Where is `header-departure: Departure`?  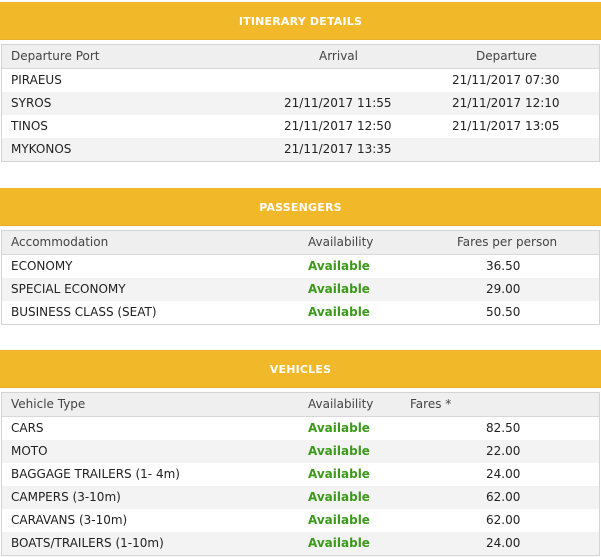
header-departure: Departure is located at coordinates (506, 56).